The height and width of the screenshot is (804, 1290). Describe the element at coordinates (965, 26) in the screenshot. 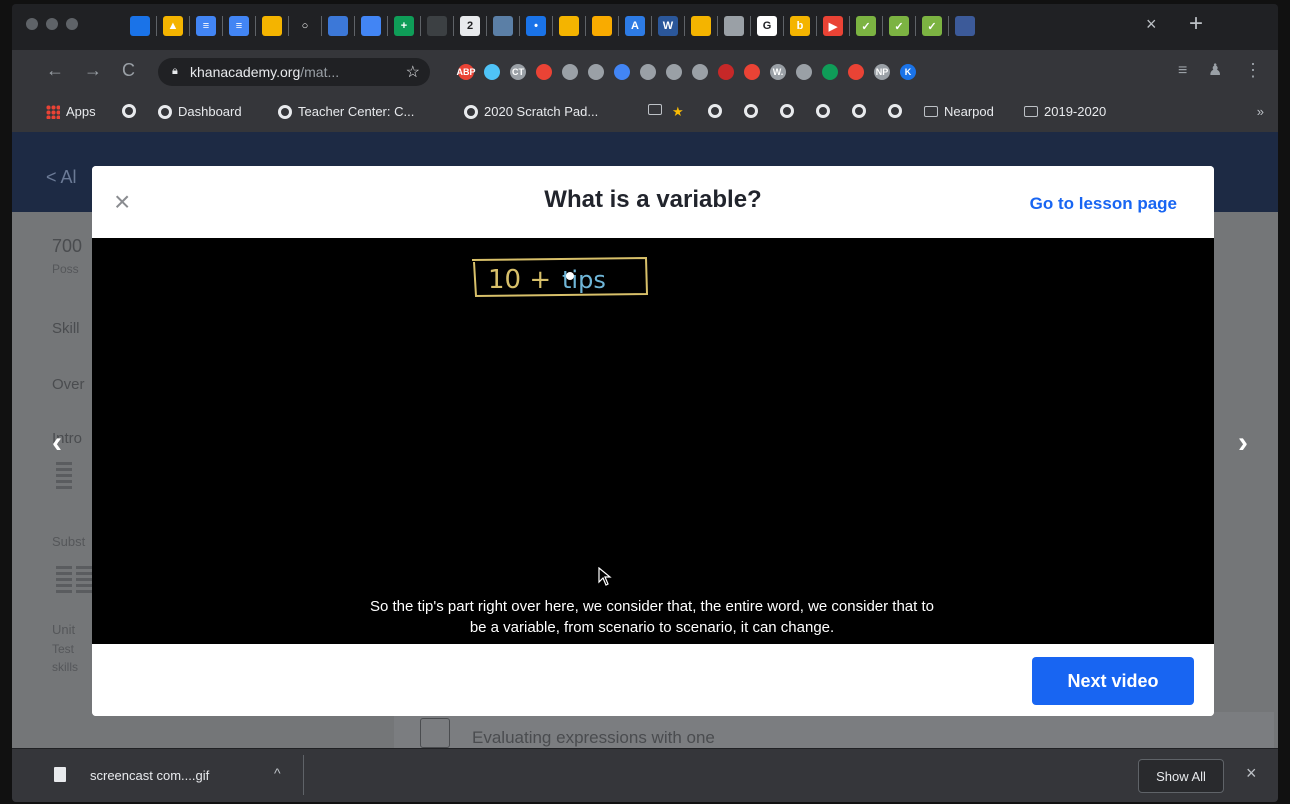

I see `usa-icon` at that location.